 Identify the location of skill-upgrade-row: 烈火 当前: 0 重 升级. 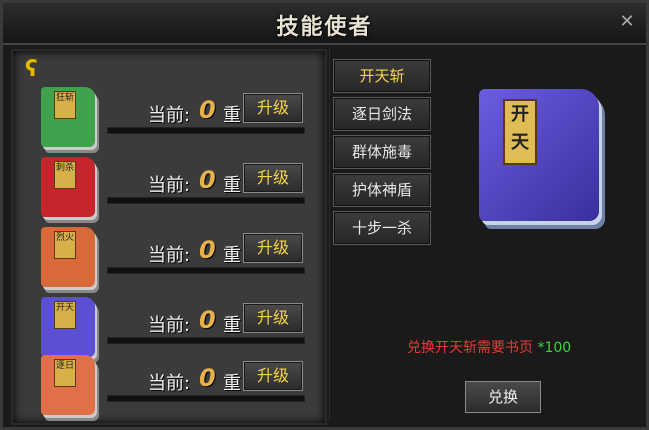
(169, 258).